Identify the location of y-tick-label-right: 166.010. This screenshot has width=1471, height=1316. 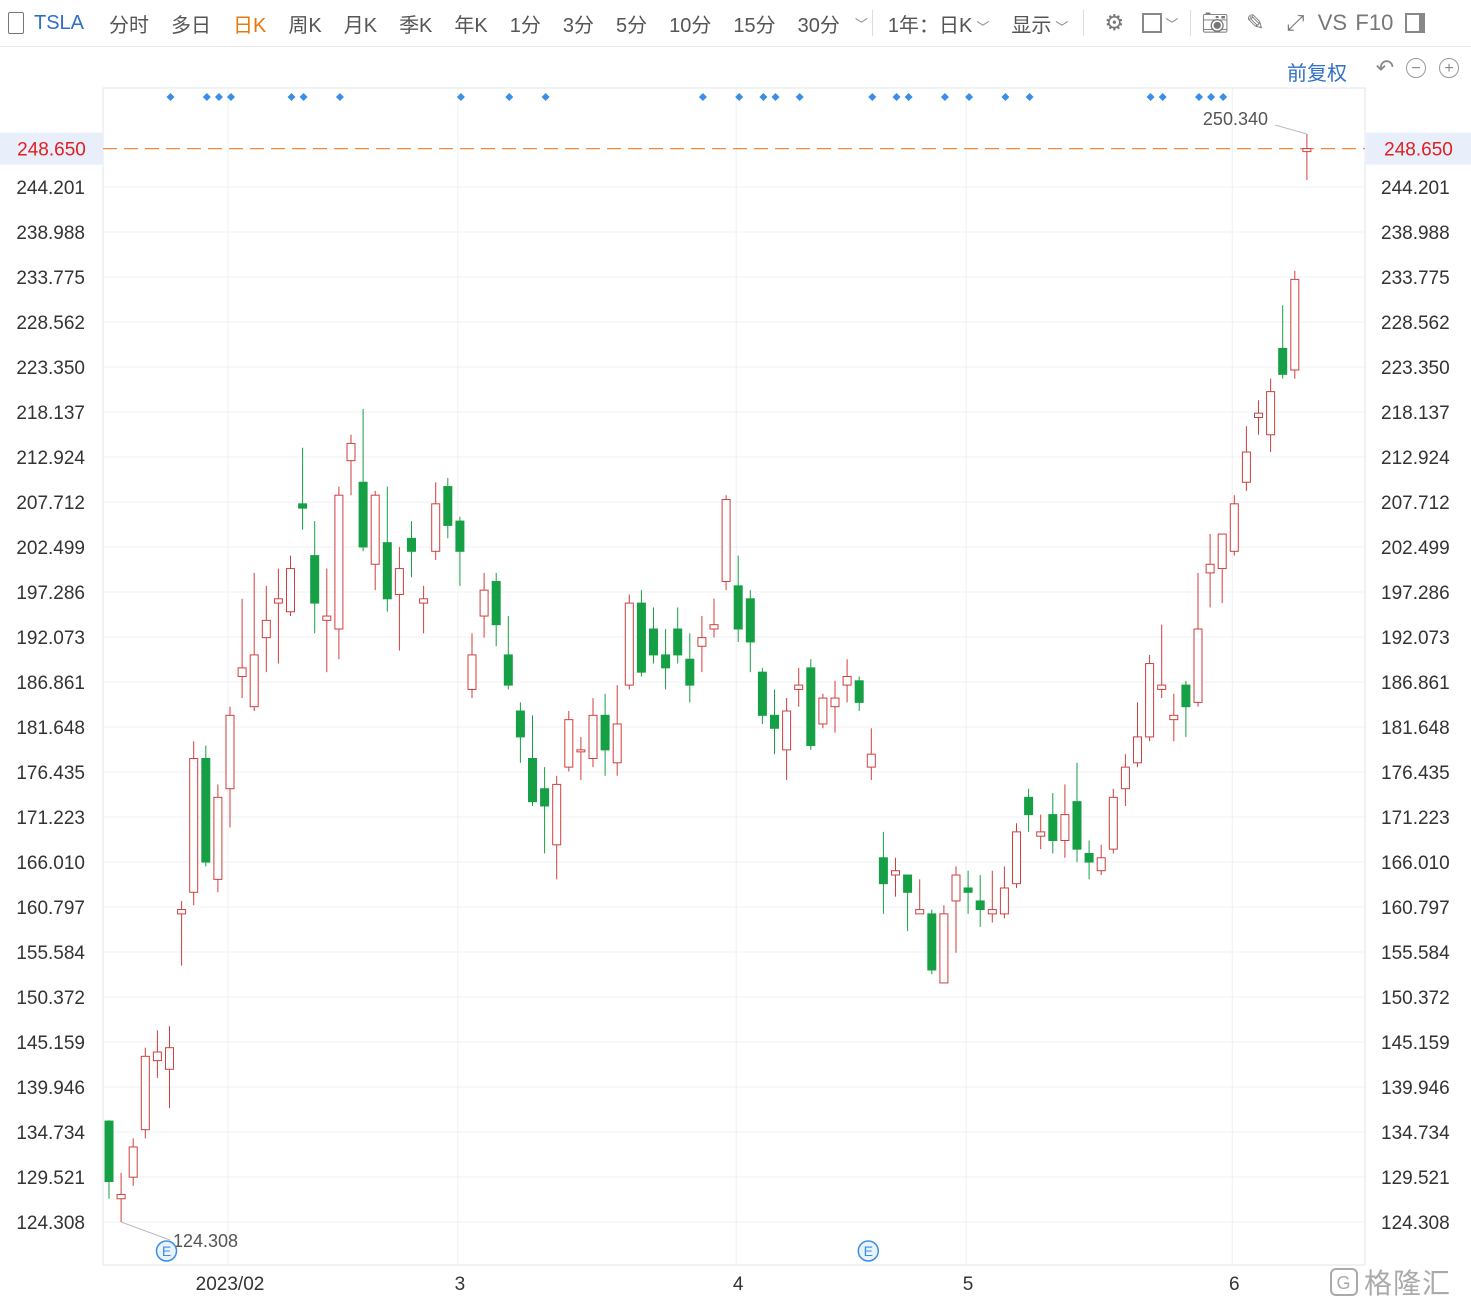
(1415, 863).